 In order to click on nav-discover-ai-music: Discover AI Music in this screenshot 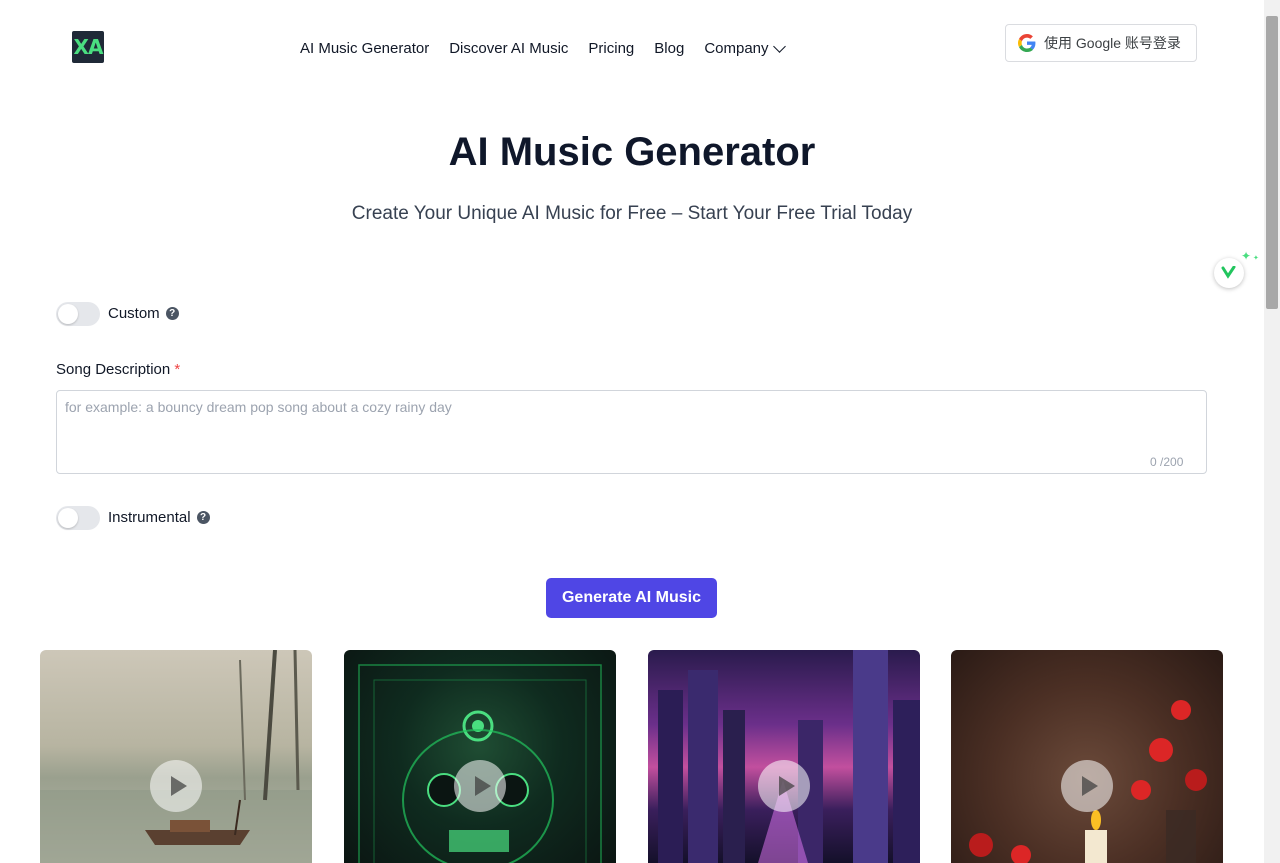, I will do `click(508, 48)`.